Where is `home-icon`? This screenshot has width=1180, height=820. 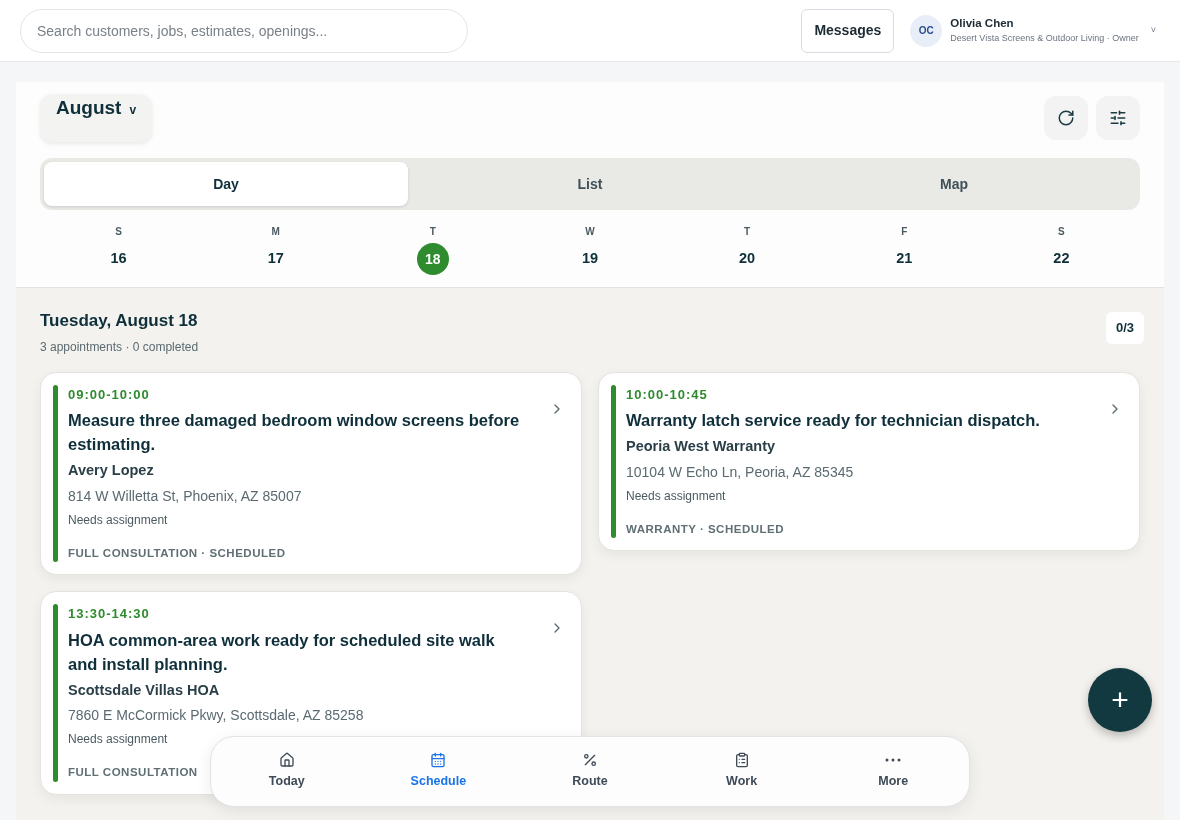 home-icon is located at coordinates (286, 760).